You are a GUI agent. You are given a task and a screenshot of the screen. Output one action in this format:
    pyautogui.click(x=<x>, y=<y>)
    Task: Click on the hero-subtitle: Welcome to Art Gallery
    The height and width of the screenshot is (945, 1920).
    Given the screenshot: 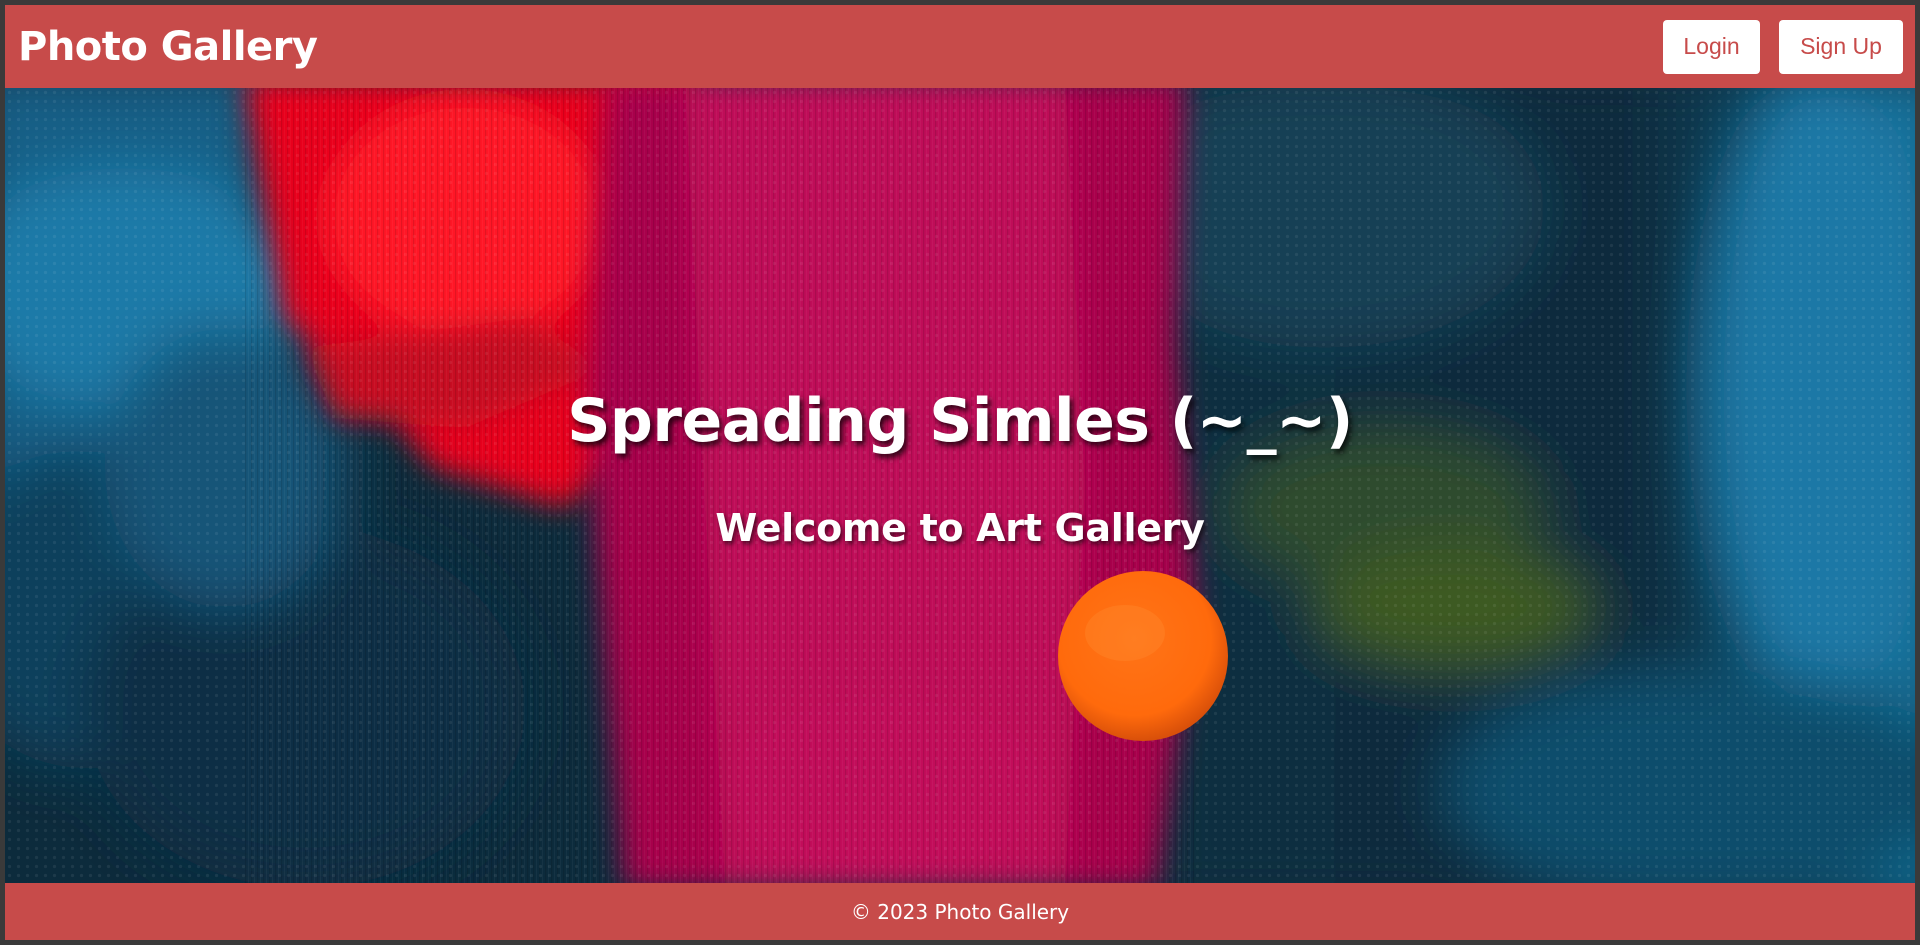 What is the action you would take?
    pyautogui.click(x=960, y=528)
    